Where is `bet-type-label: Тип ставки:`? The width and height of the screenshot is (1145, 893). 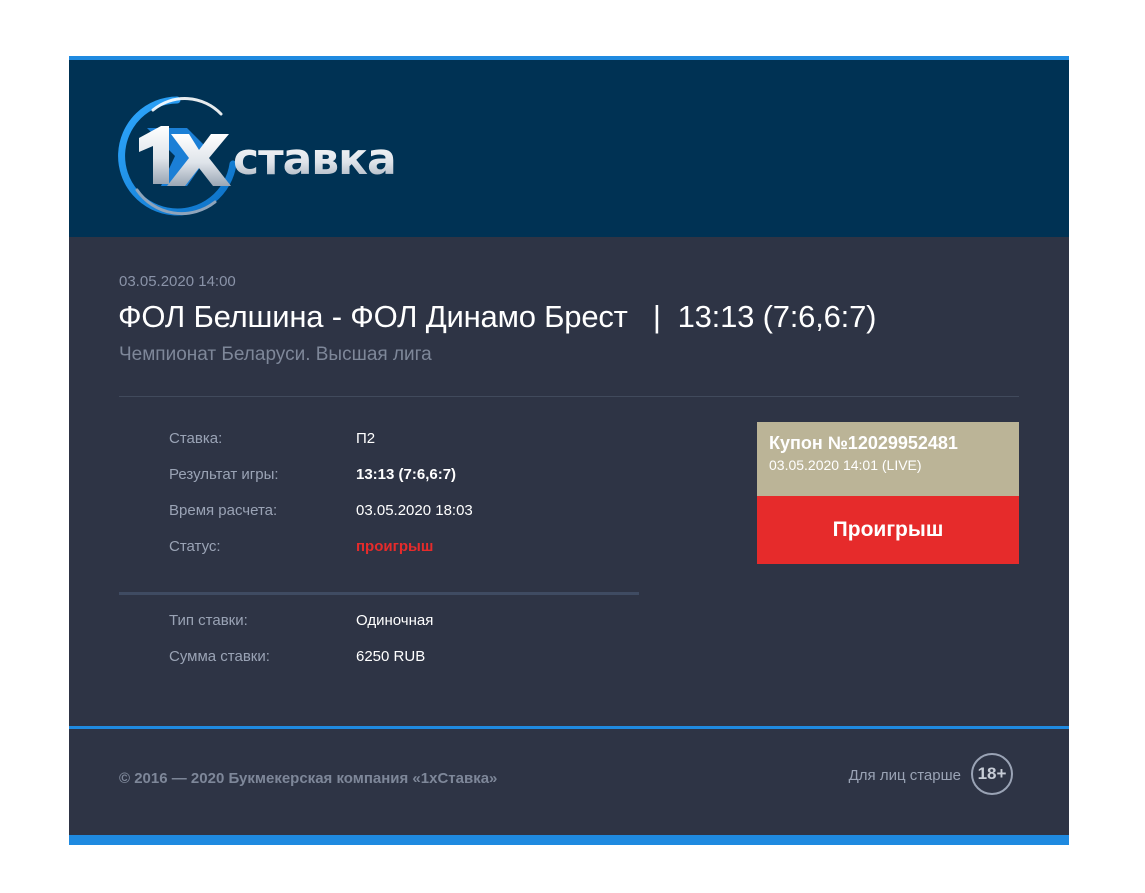
bet-type-label: Тип ставки: is located at coordinates (208, 620).